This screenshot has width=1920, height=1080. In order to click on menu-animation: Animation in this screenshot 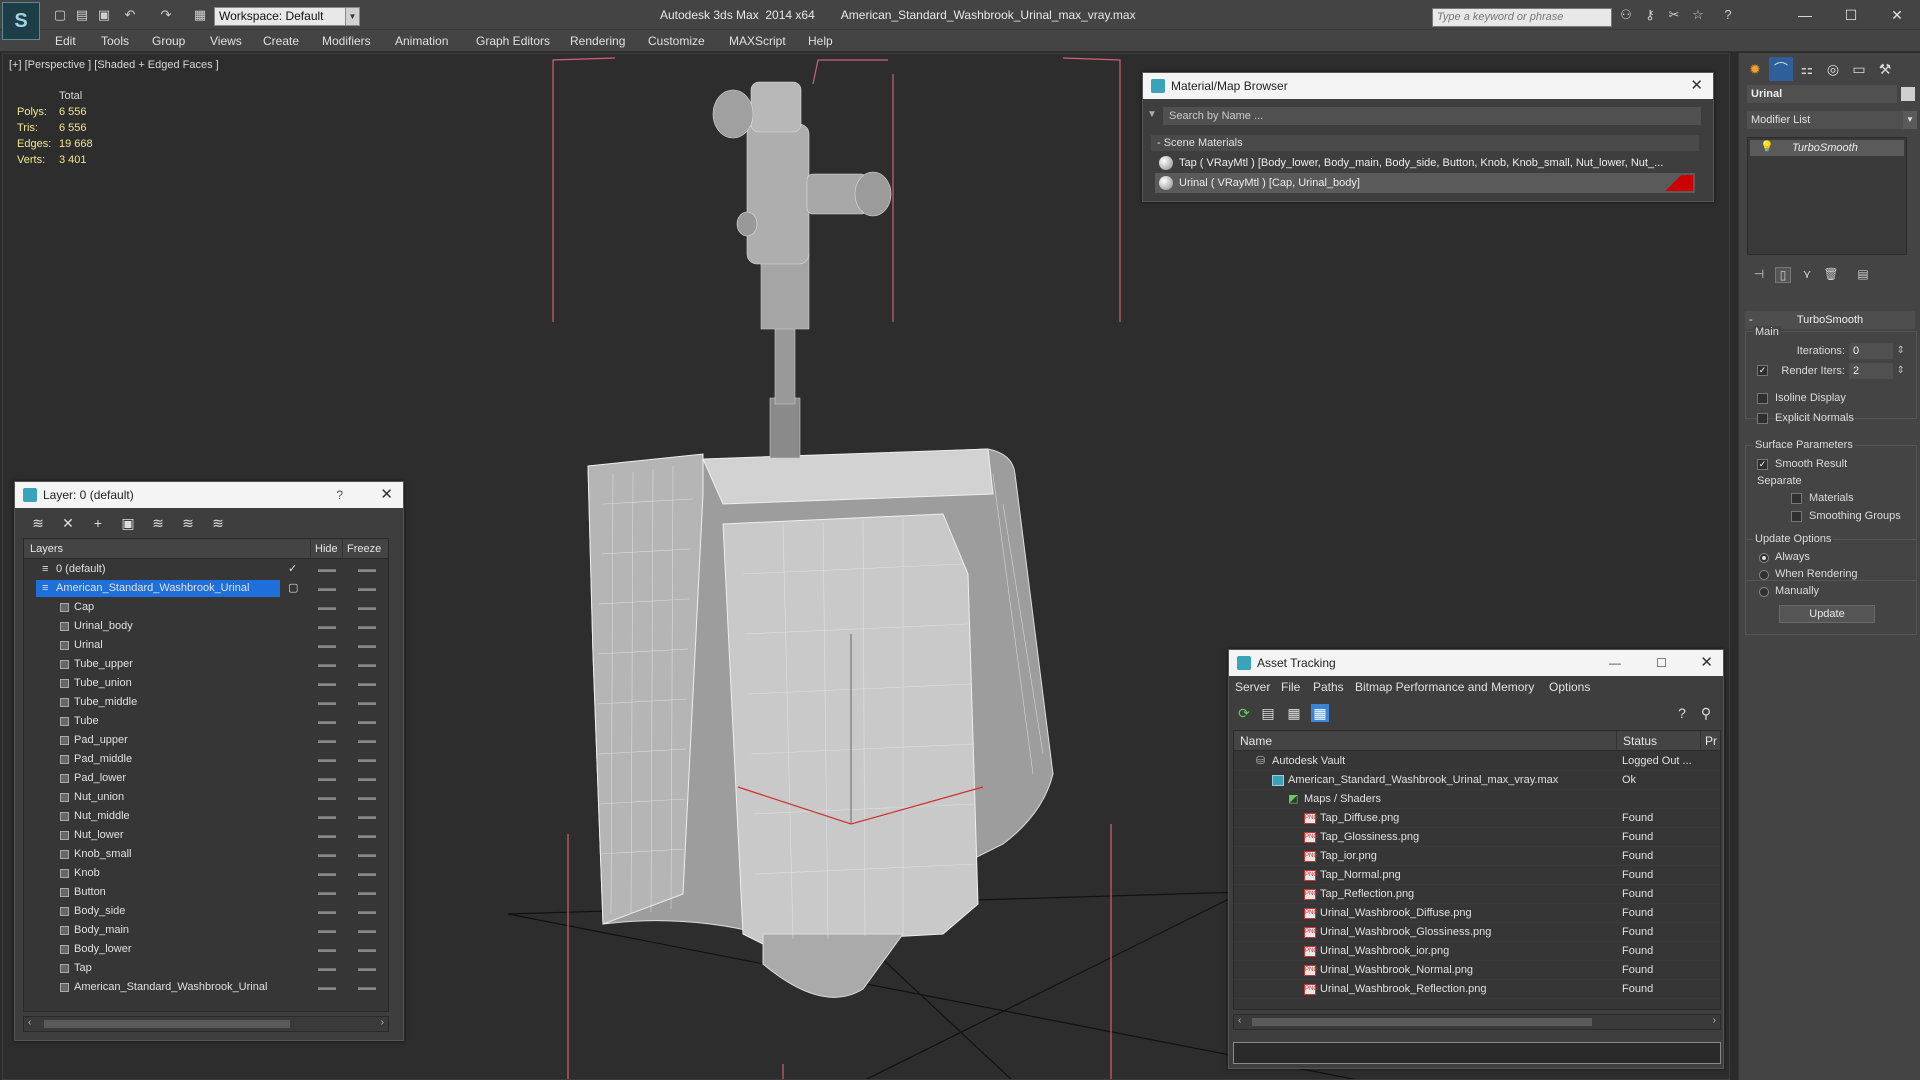, I will do `click(421, 41)`.